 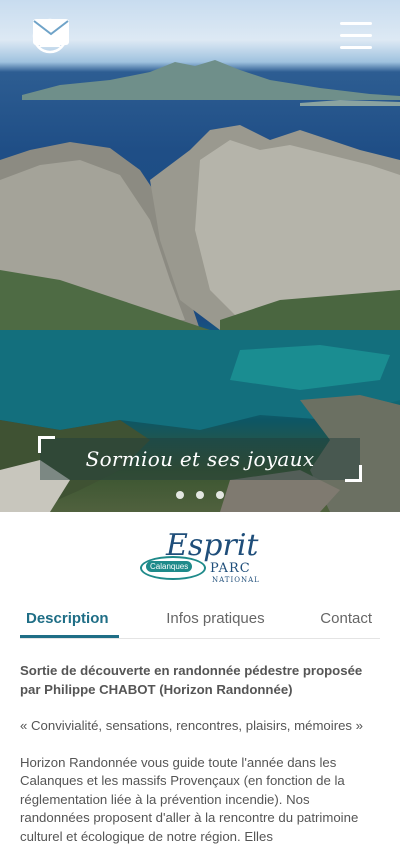 What do you see at coordinates (230, 568) in the screenshot?
I see `logo-parc: PARC` at bounding box center [230, 568].